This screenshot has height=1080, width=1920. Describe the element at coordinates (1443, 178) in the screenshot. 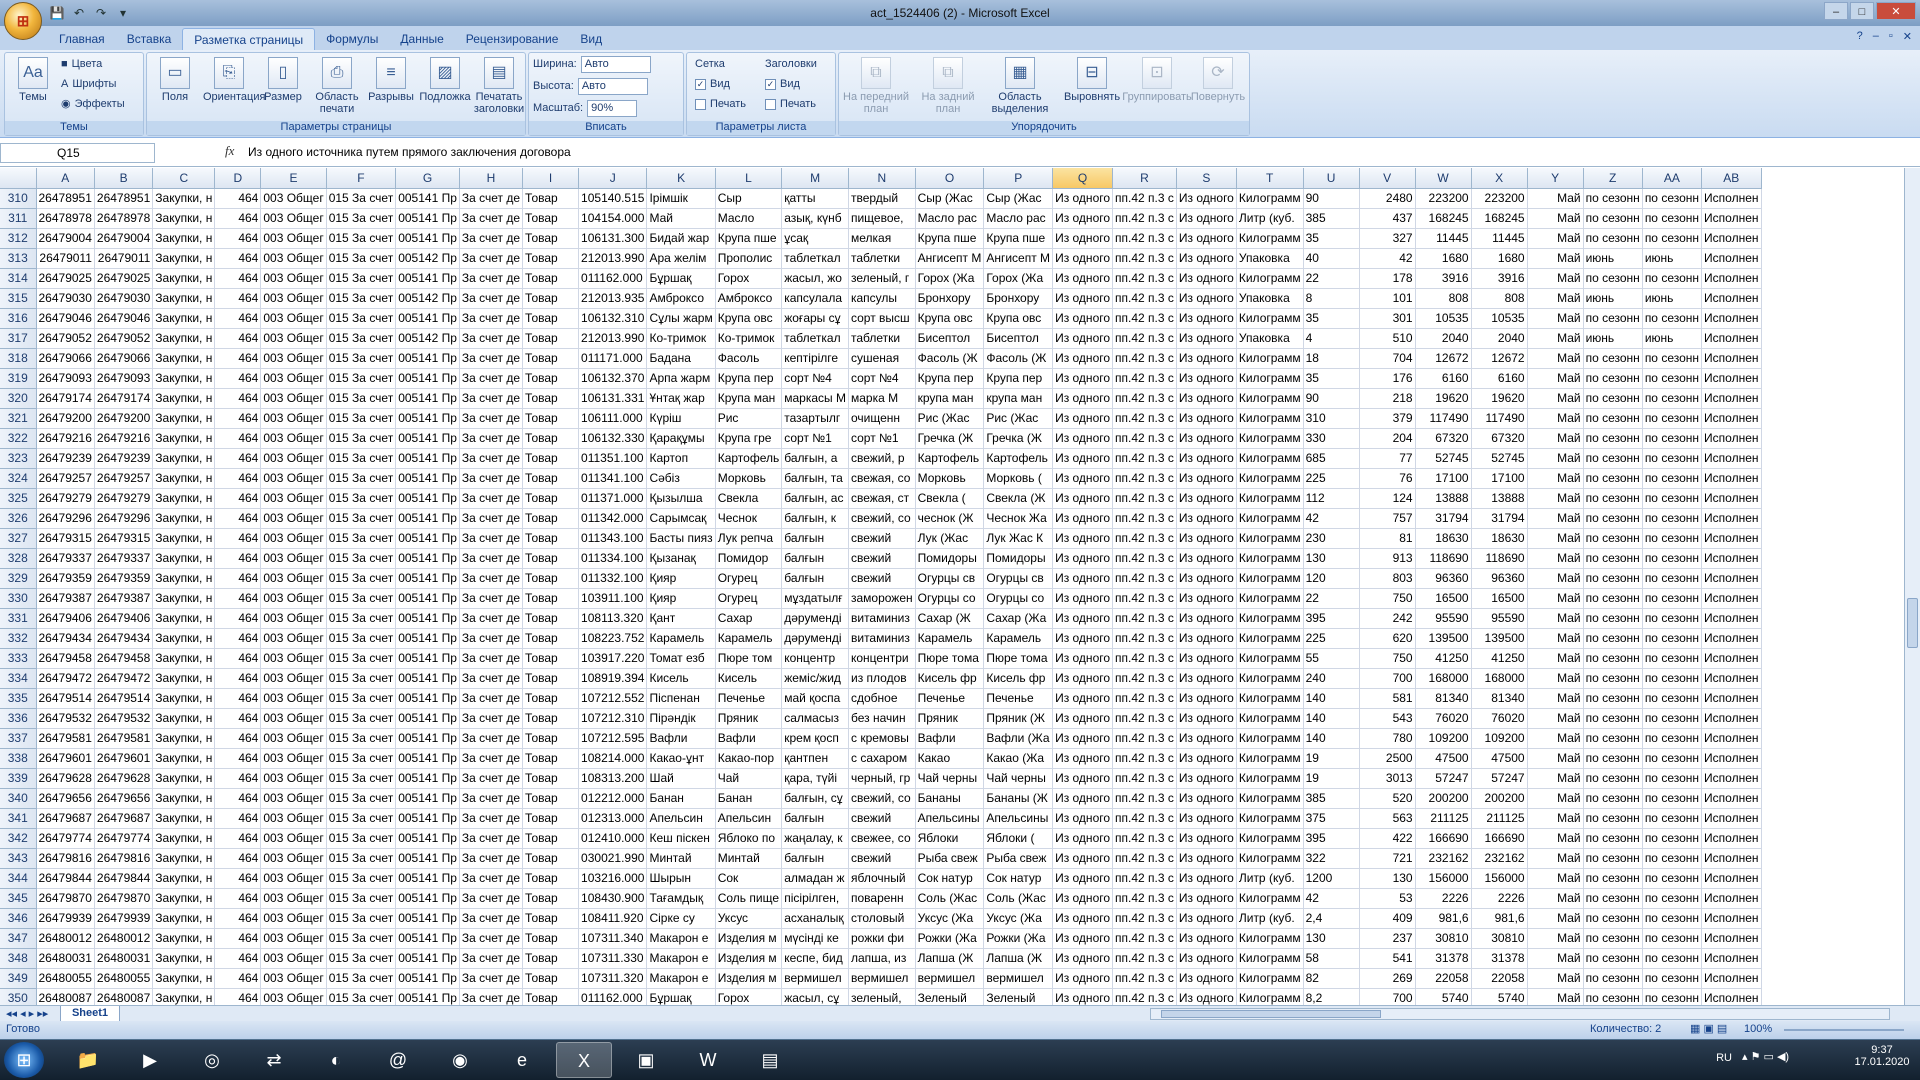

I see `column-header-w: W` at that location.